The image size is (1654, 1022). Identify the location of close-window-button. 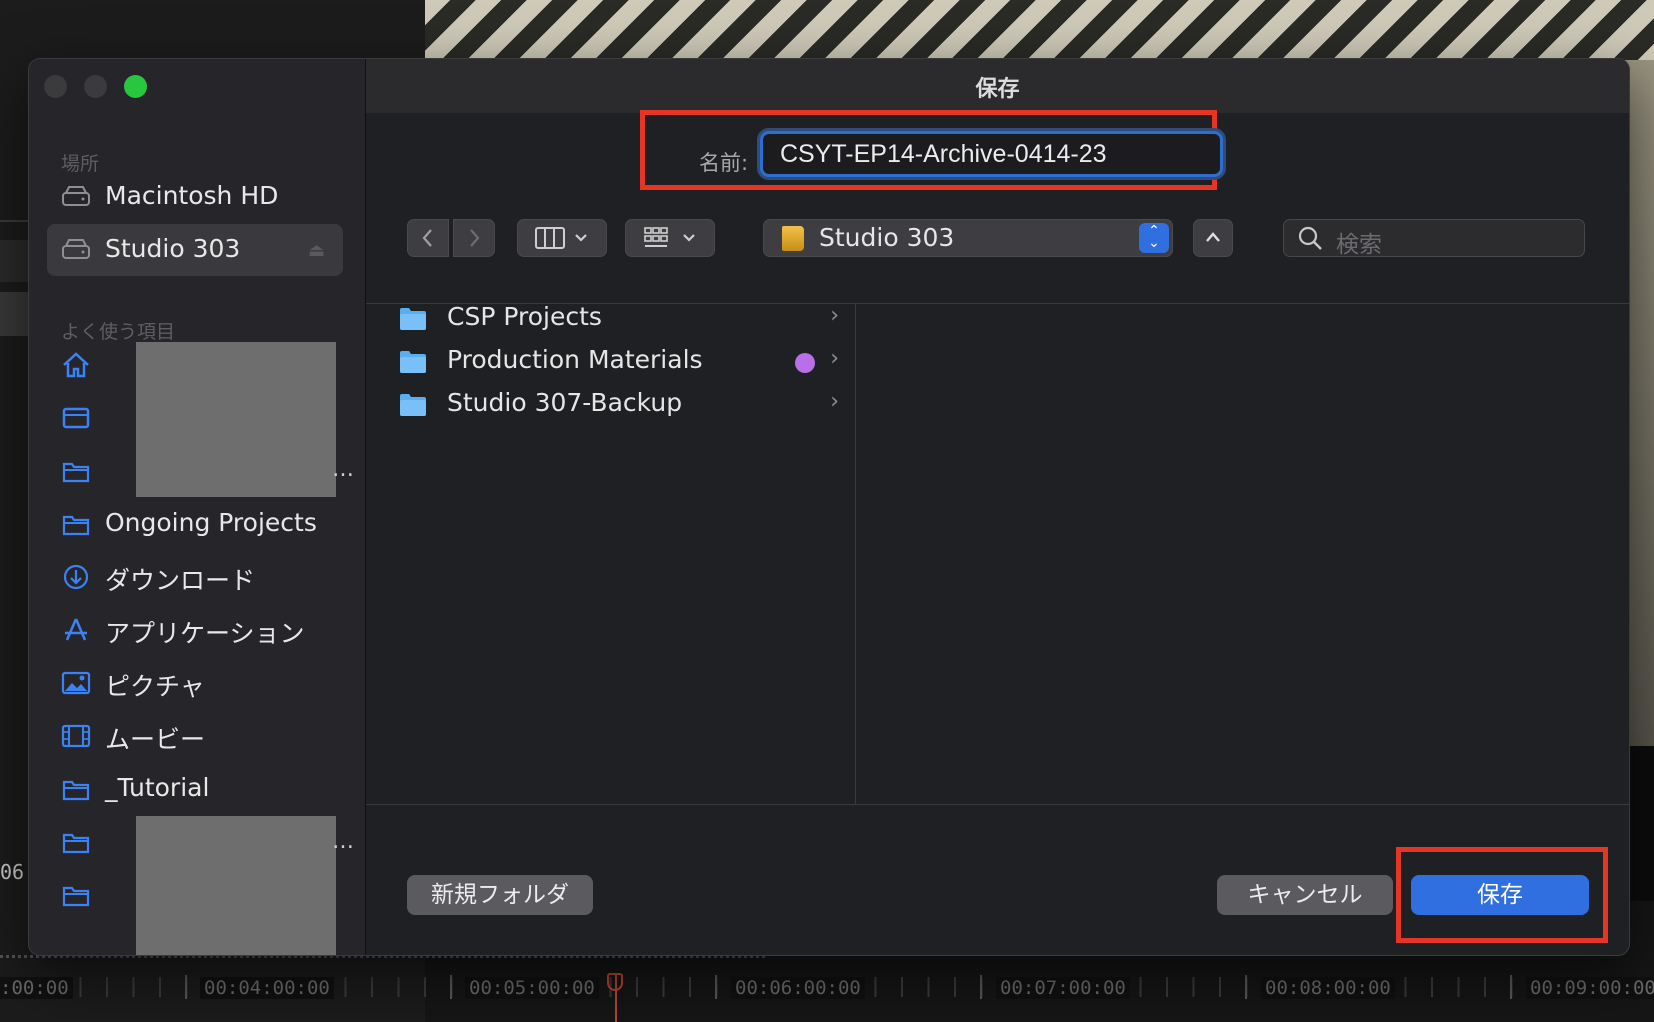
(55, 86).